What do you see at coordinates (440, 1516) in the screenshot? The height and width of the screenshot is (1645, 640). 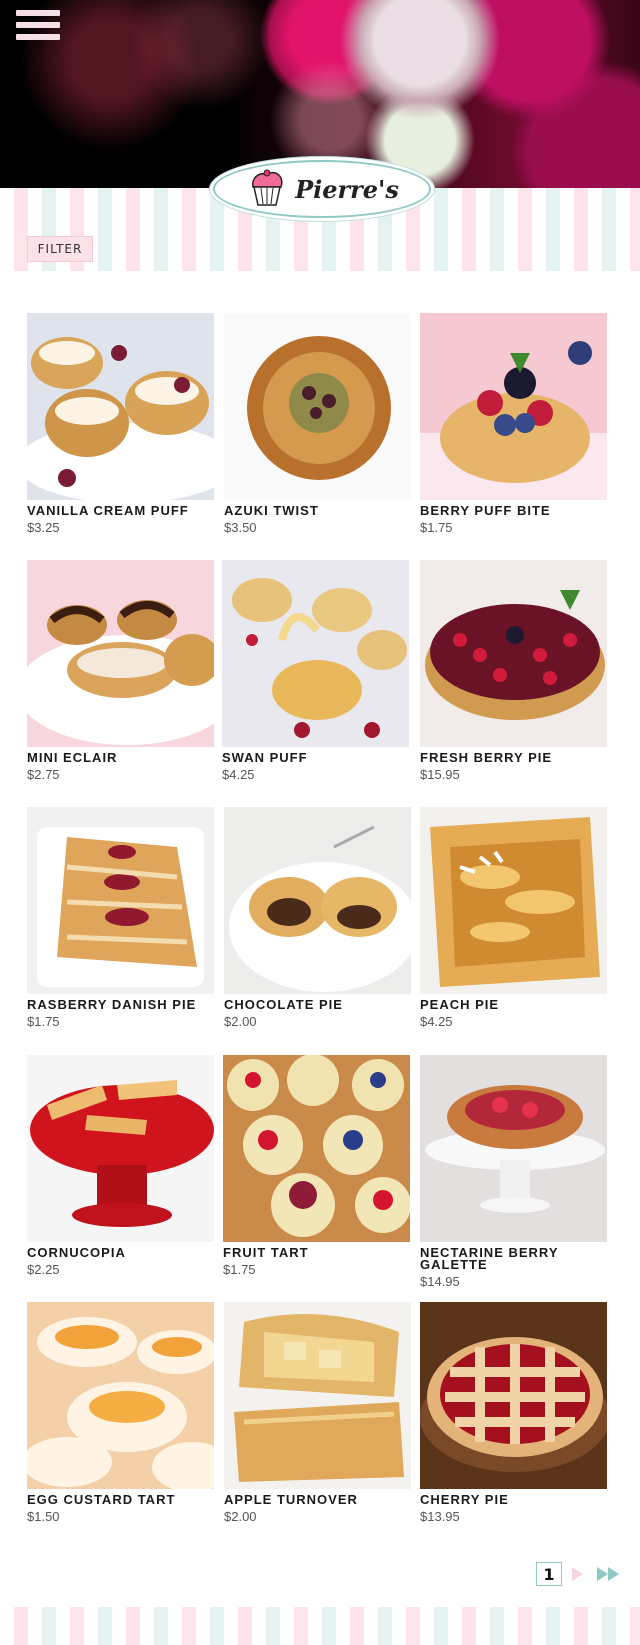 I see `product-price: $13.95` at bounding box center [440, 1516].